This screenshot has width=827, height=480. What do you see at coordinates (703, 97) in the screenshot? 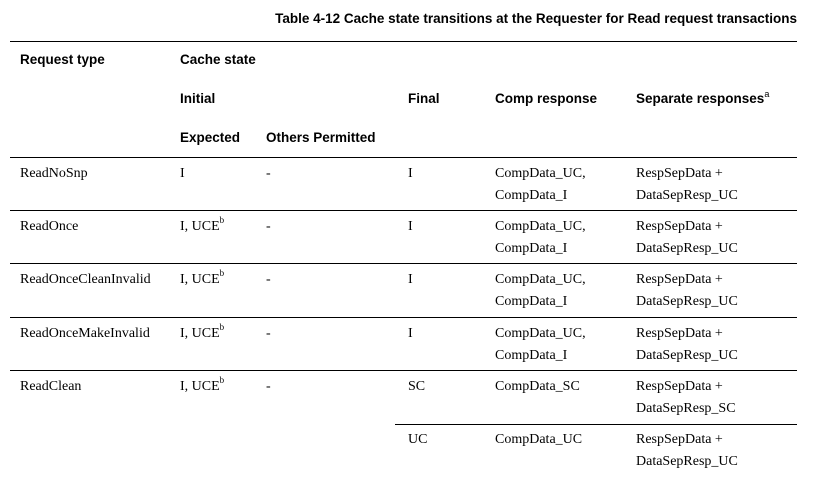
I see `header-separate-responses: Separate responsesa` at bounding box center [703, 97].